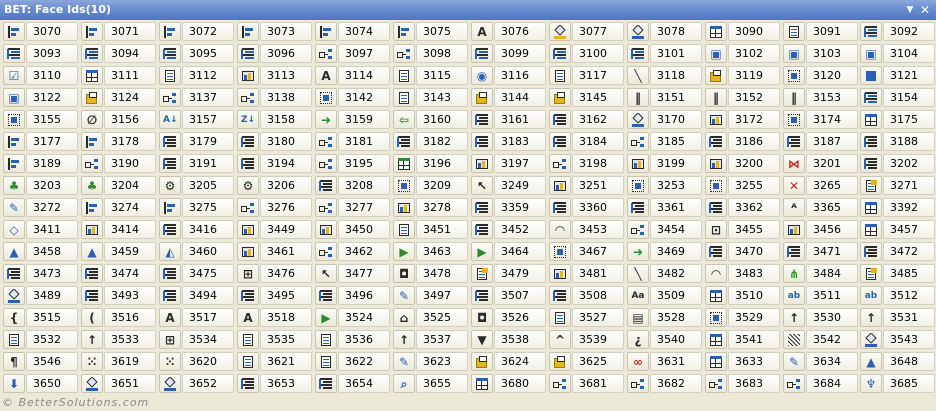 The image size is (936, 411). What do you see at coordinates (871, 53) in the screenshot?
I see `face-id-button: ▣` at bounding box center [871, 53].